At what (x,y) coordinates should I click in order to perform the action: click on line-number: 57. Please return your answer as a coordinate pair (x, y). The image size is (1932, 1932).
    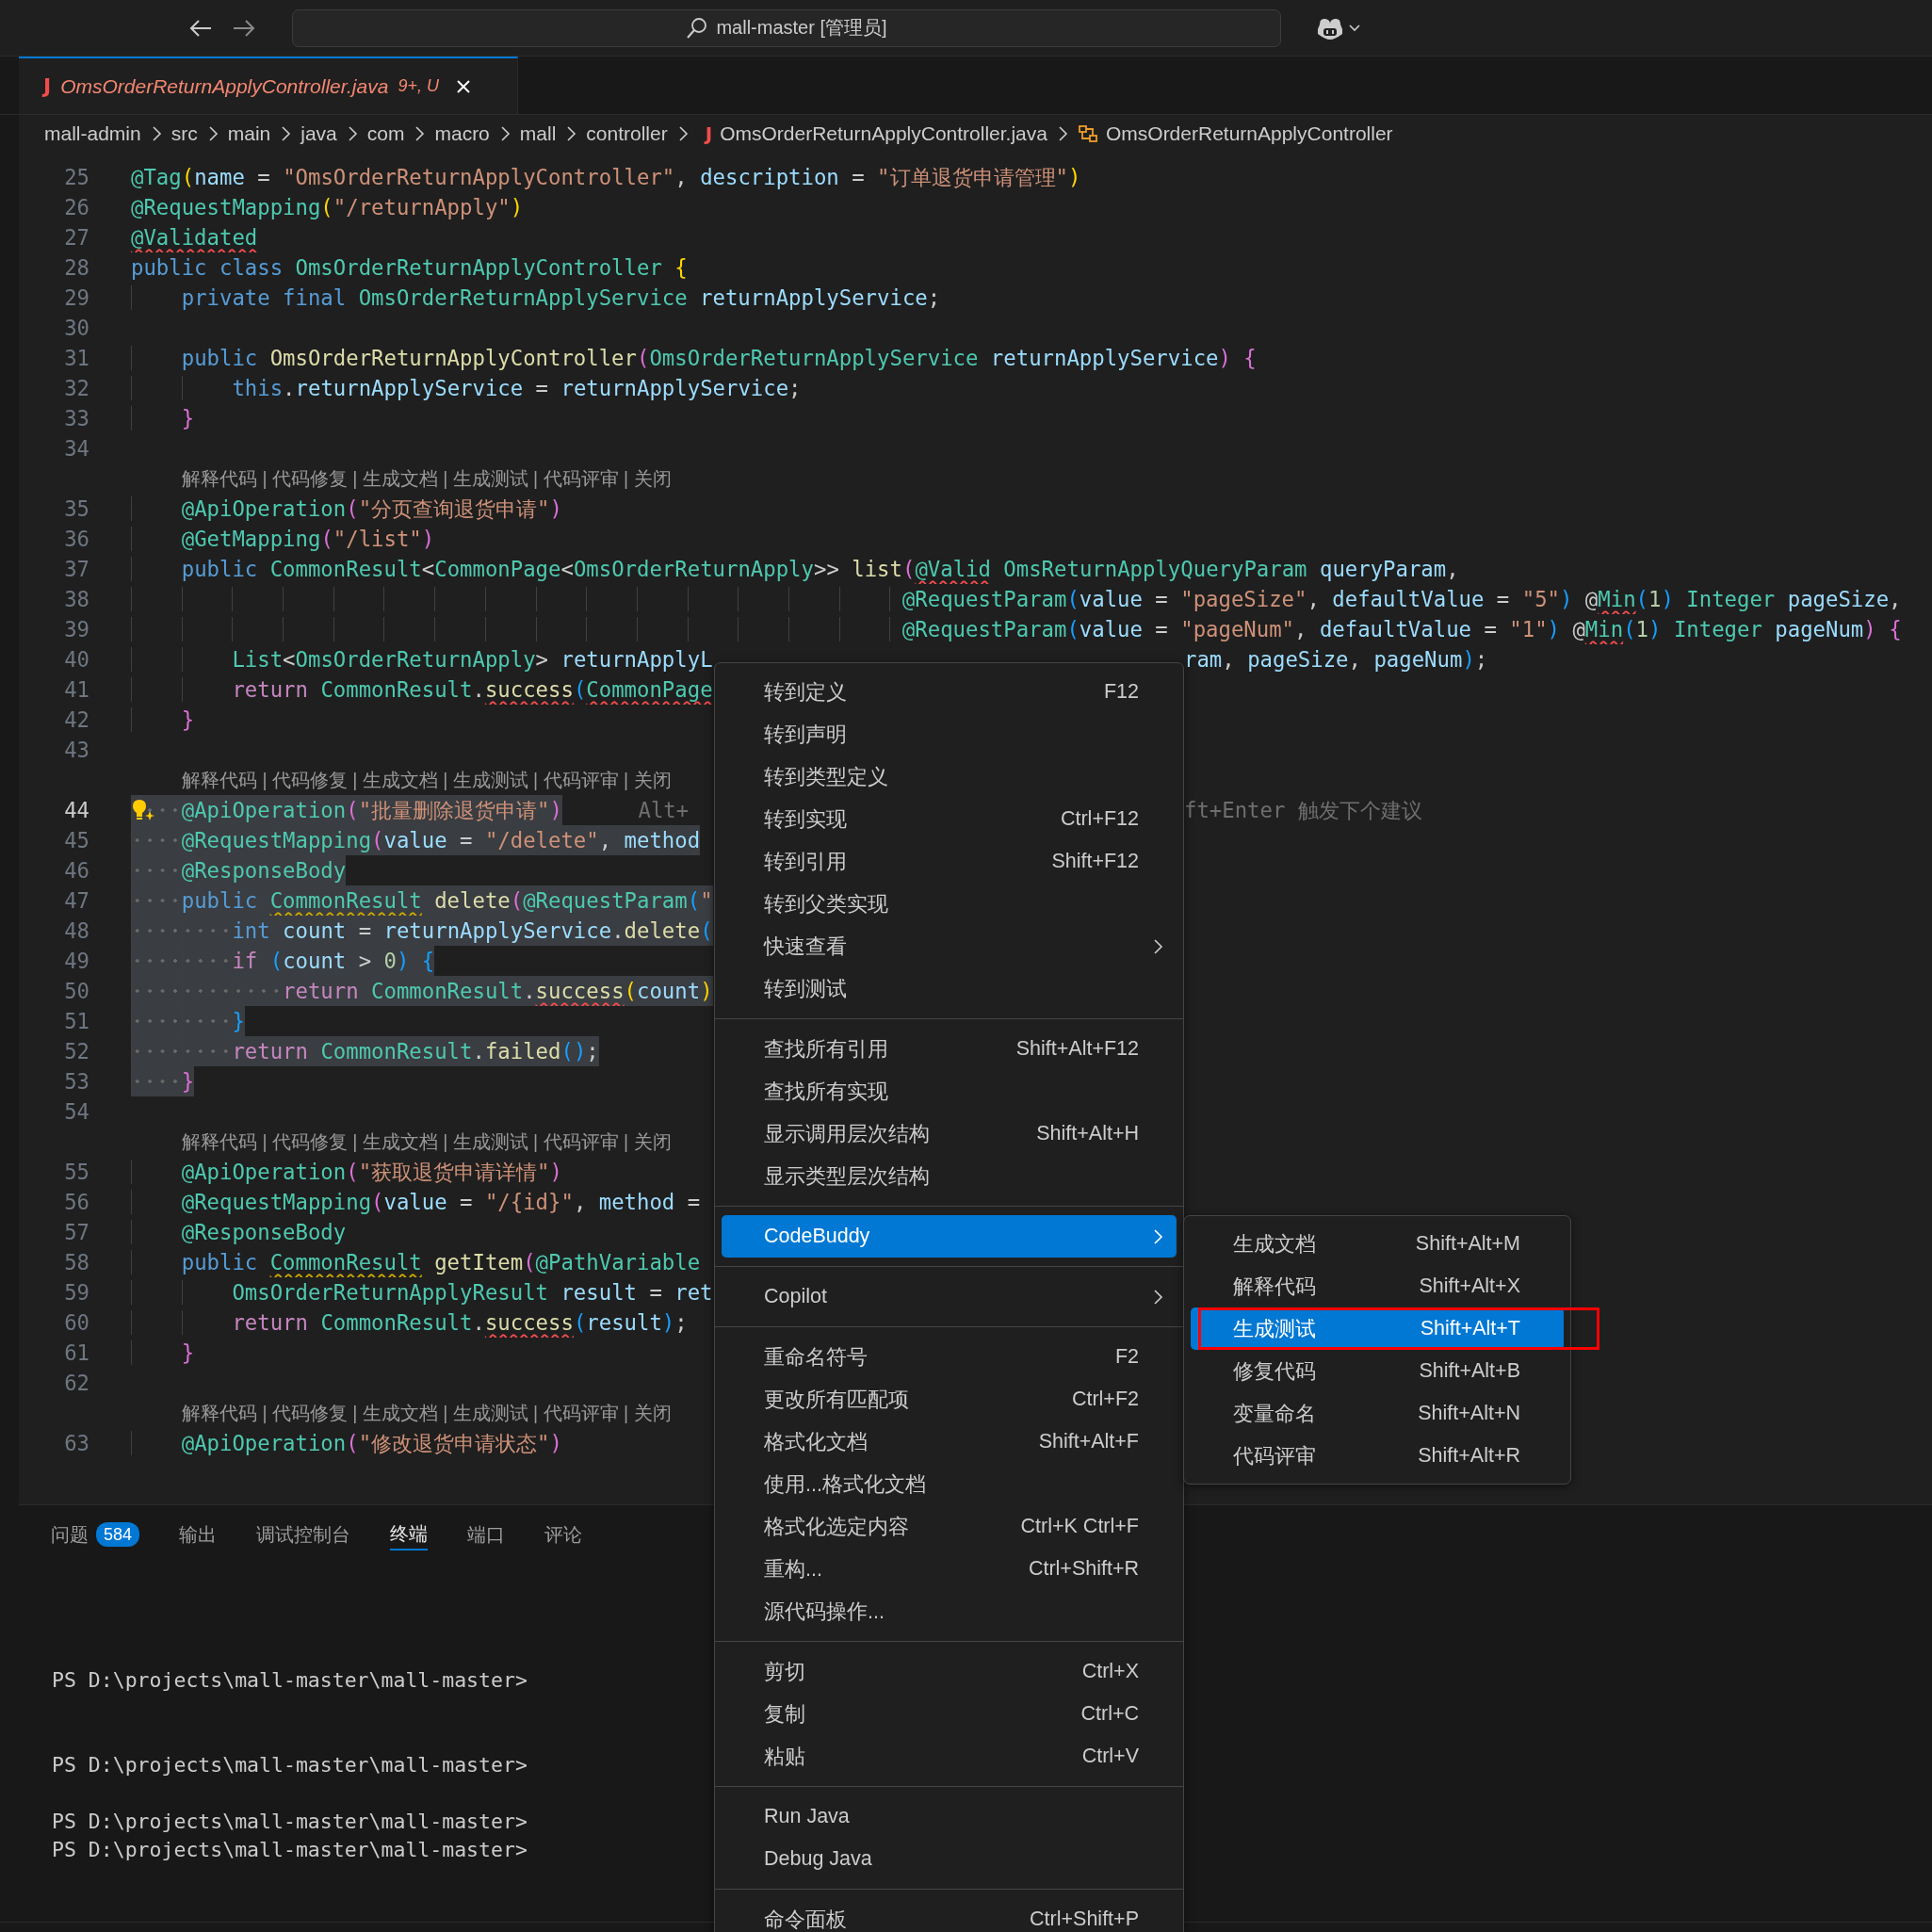
    Looking at the image, I should click on (77, 1232).